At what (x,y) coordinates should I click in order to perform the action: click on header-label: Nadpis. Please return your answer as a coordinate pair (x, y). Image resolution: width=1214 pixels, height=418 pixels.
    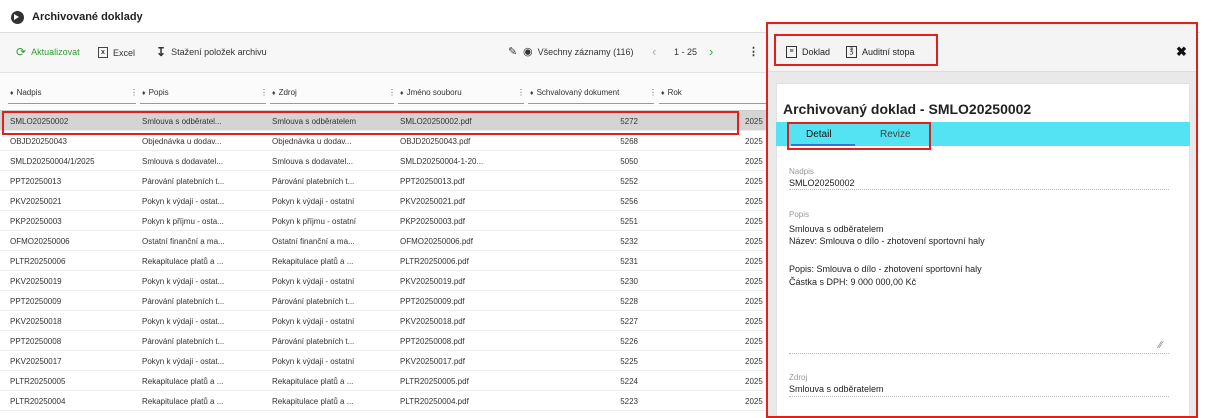
    Looking at the image, I should click on (29, 92).